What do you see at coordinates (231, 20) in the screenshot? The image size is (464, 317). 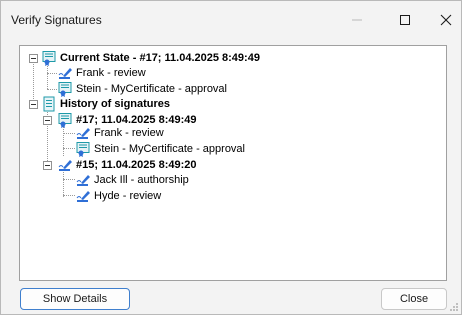 I see `title-bar: Verify Signatures` at bounding box center [231, 20].